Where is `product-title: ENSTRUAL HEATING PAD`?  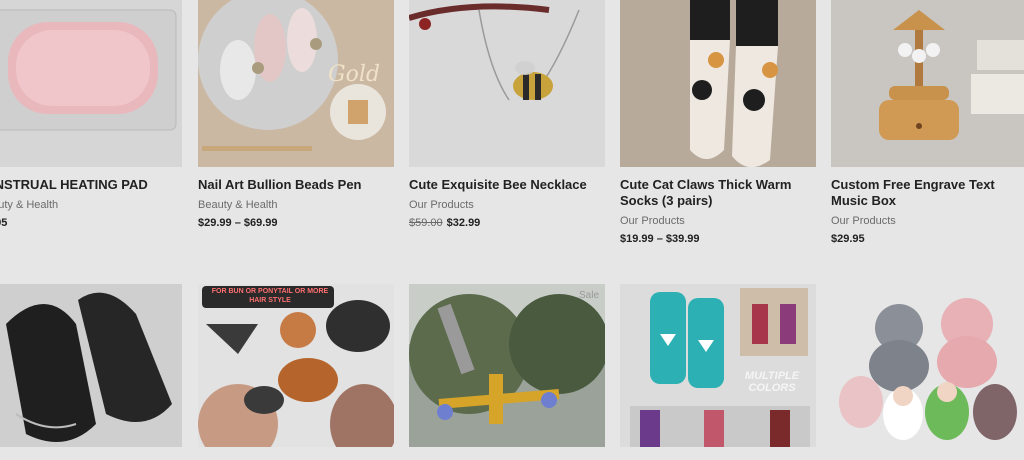
product-title: ENSTRUAL HEATING PAD is located at coordinates (91, 185).